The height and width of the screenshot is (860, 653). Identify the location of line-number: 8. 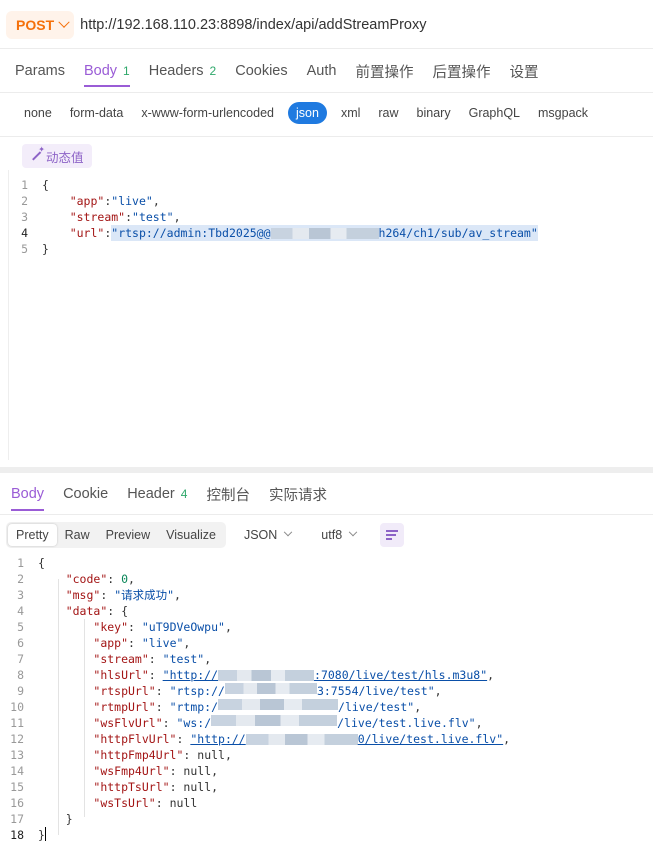
(20, 675).